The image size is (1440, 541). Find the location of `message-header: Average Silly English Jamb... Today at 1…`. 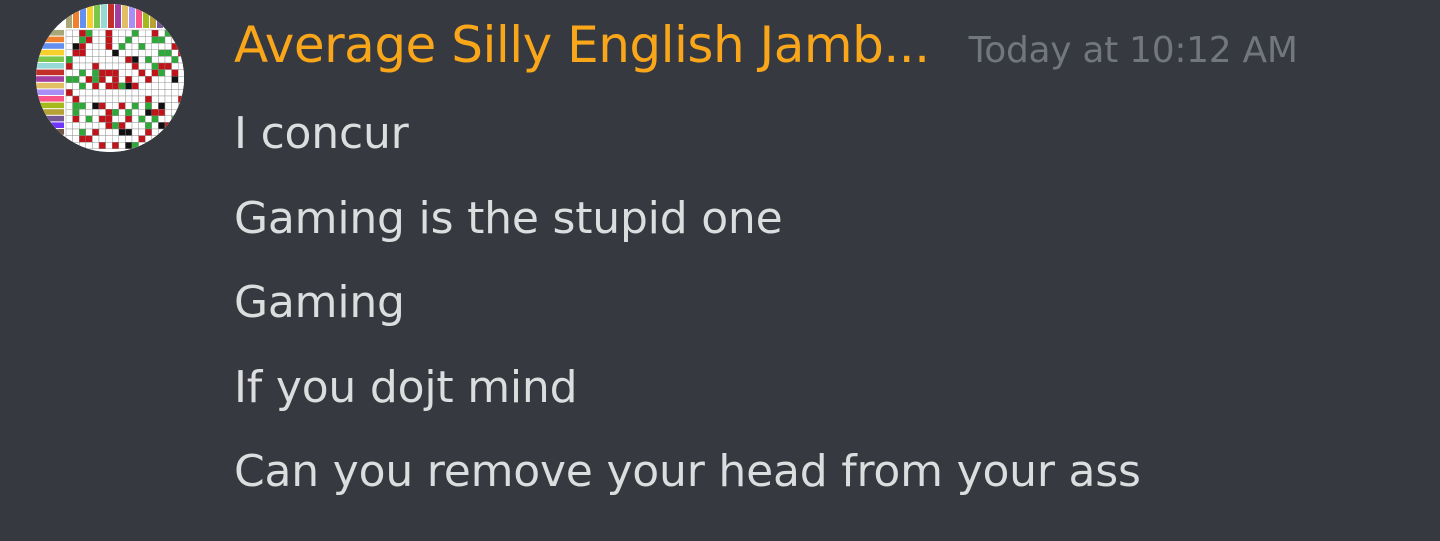

message-header: Average Silly English Jamb... Today at 1… is located at coordinates (766, 45).